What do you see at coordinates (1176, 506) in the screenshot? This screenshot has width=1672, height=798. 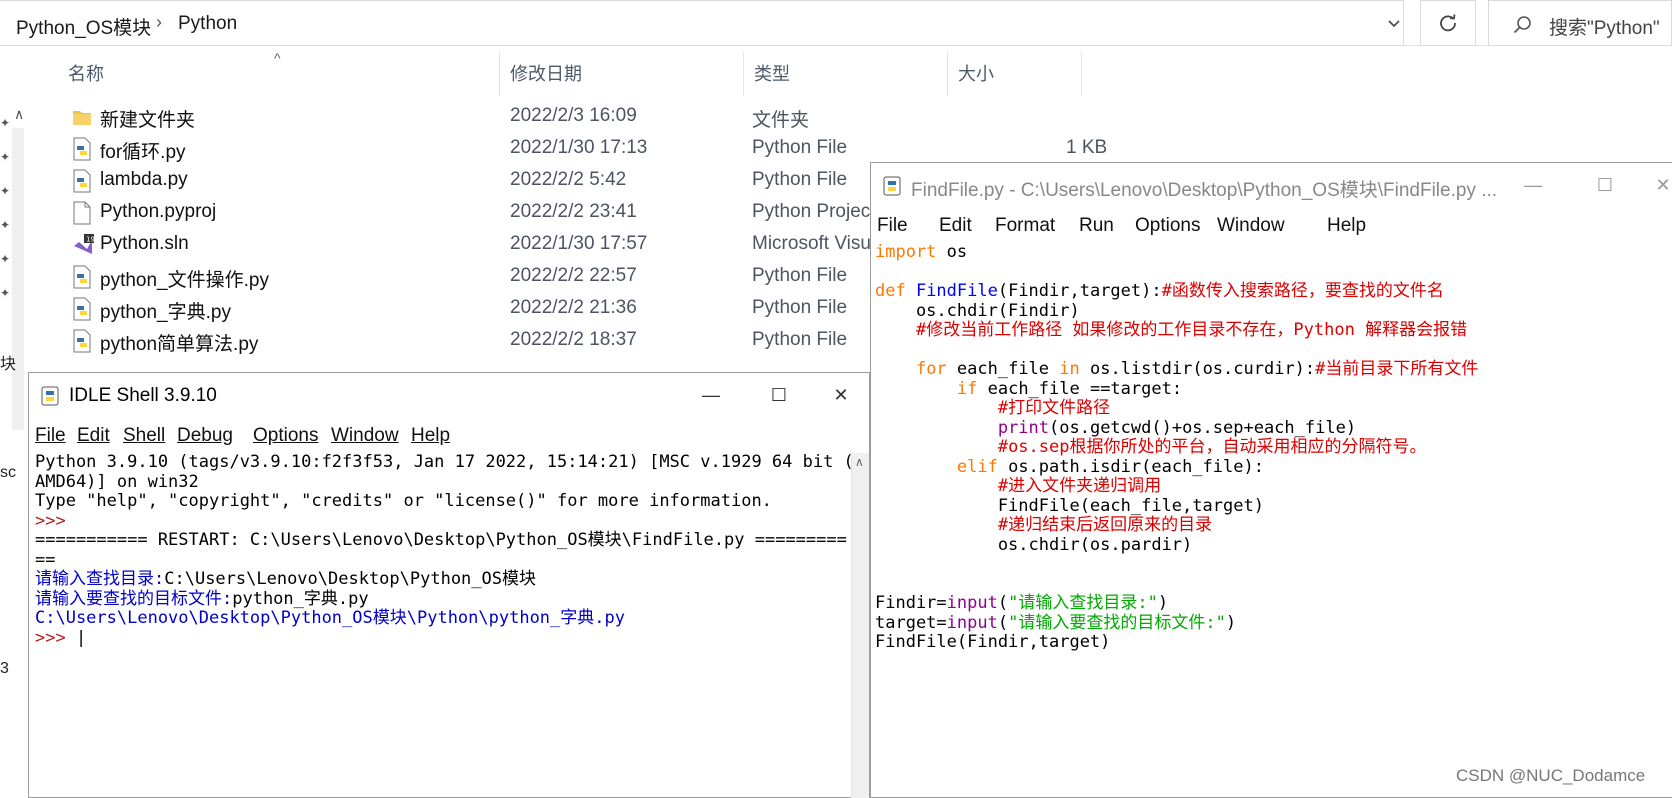 I see `code-line: FindFile(each_file,target)` at bounding box center [1176, 506].